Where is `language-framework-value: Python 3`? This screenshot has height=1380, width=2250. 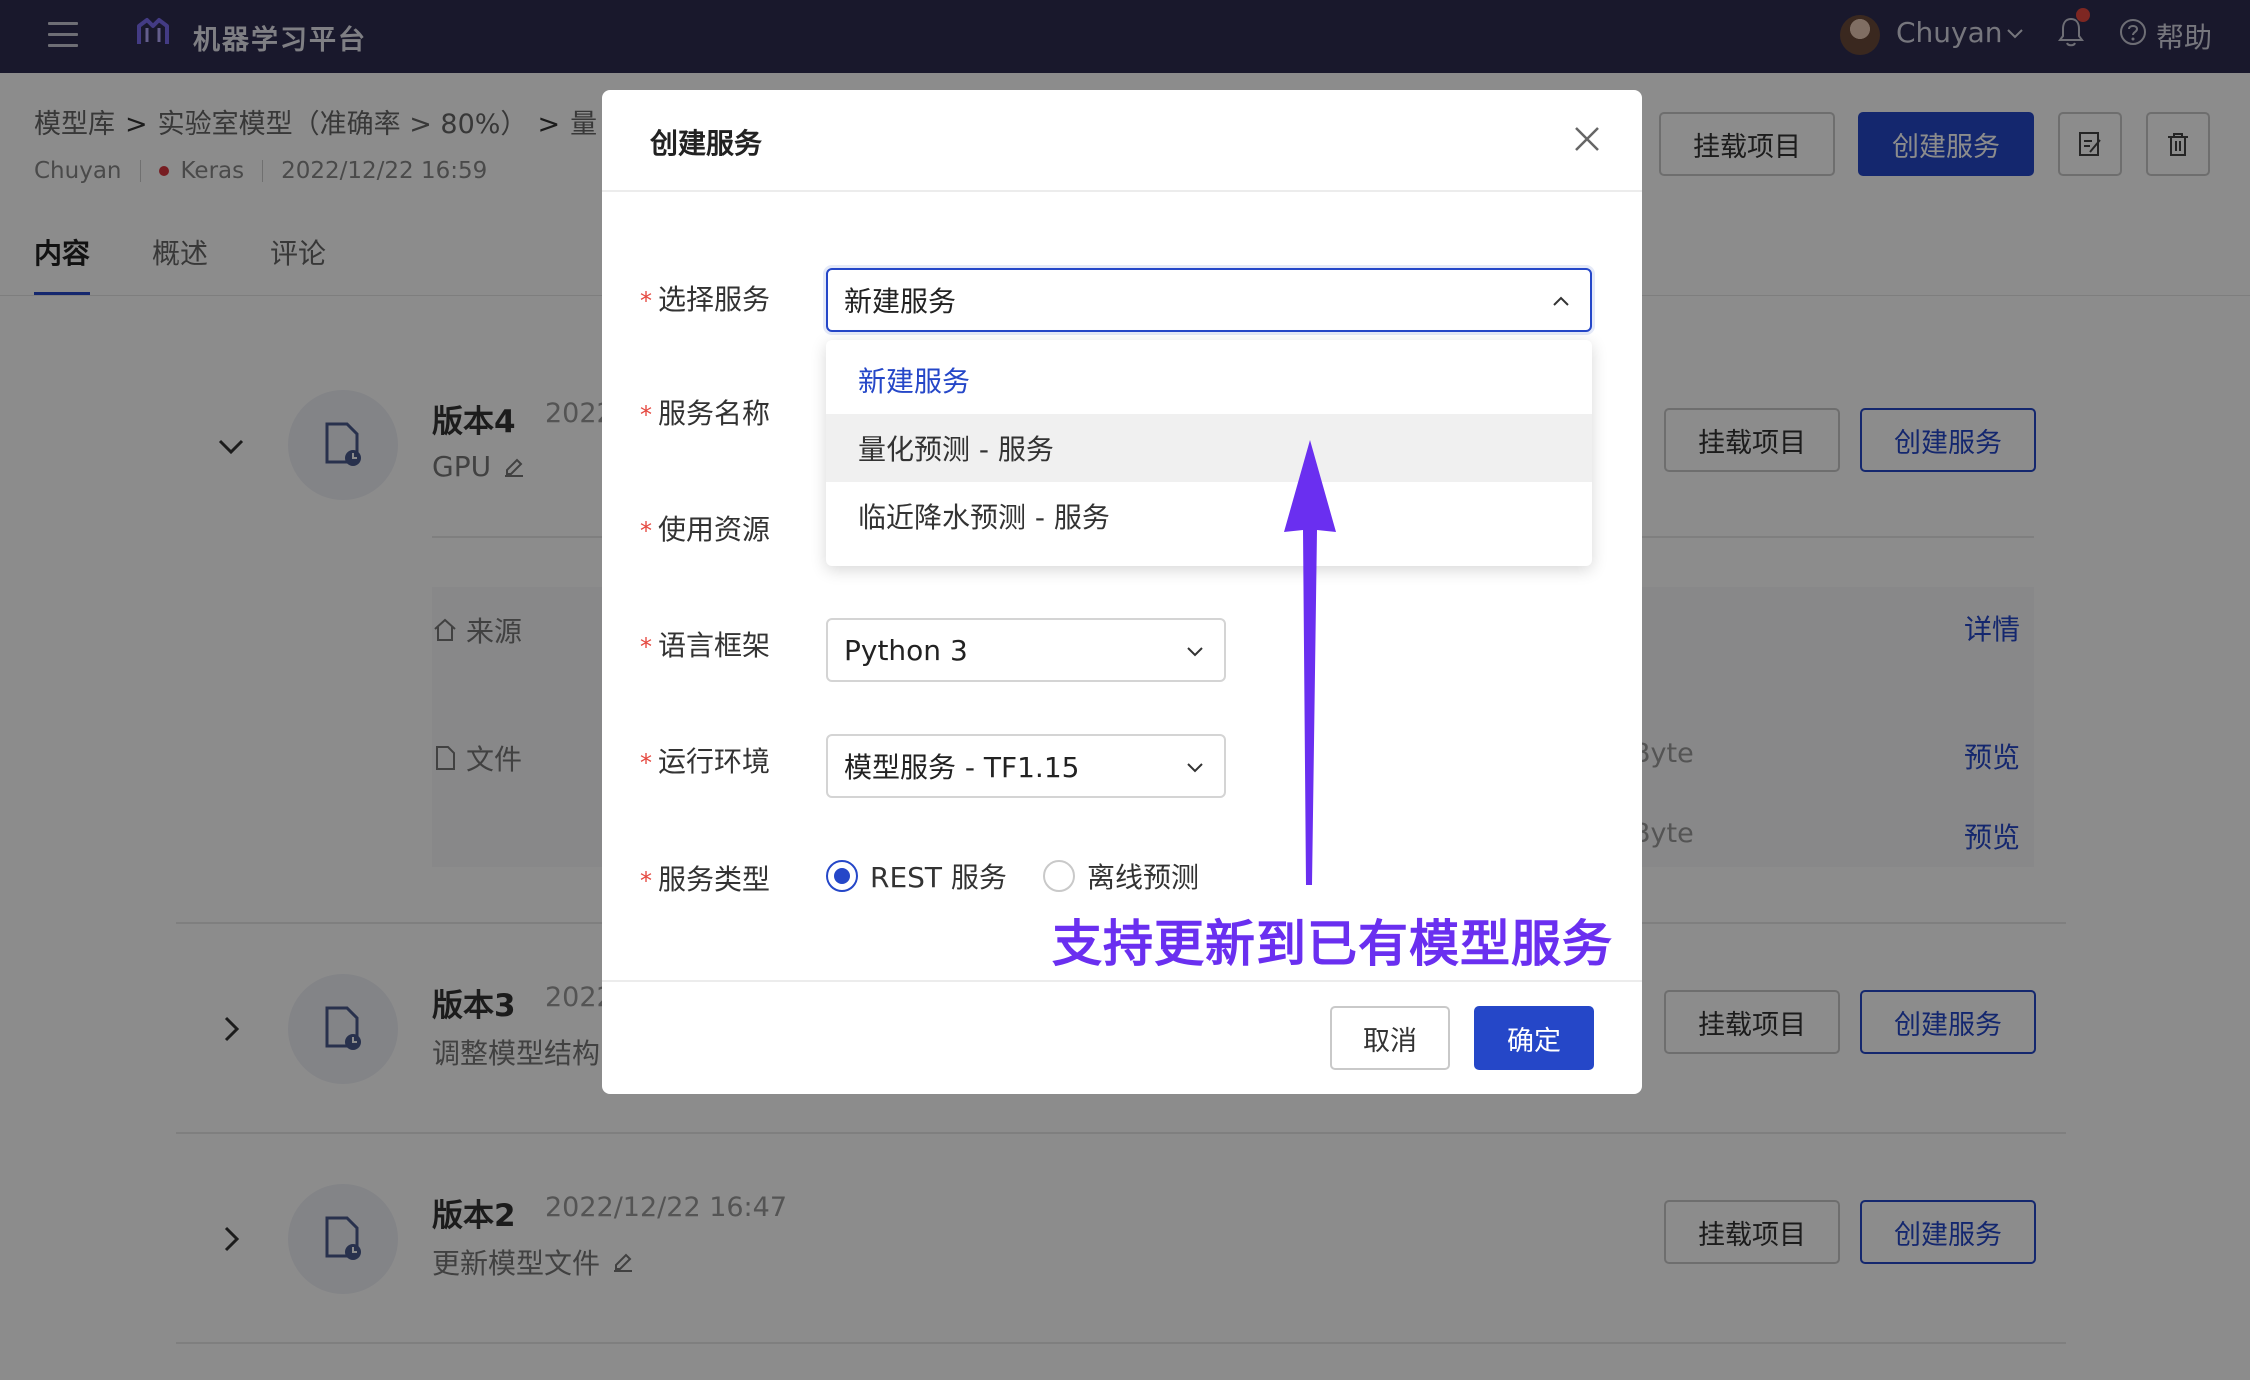
language-framework-value: Python 3 is located at coordinates (906, 650).